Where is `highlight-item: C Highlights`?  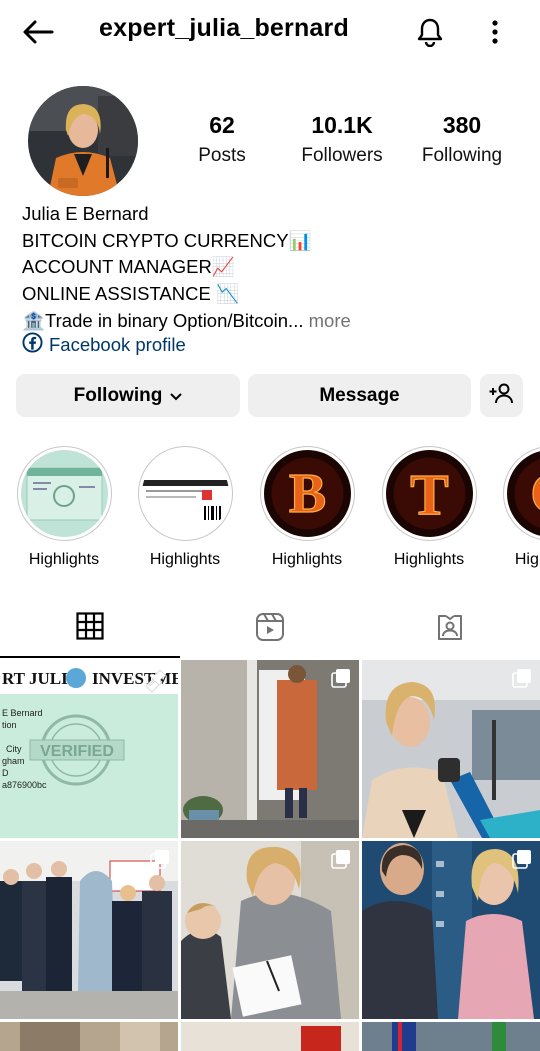
highlight-item: C Highlights is located at coordinates (520, 507).